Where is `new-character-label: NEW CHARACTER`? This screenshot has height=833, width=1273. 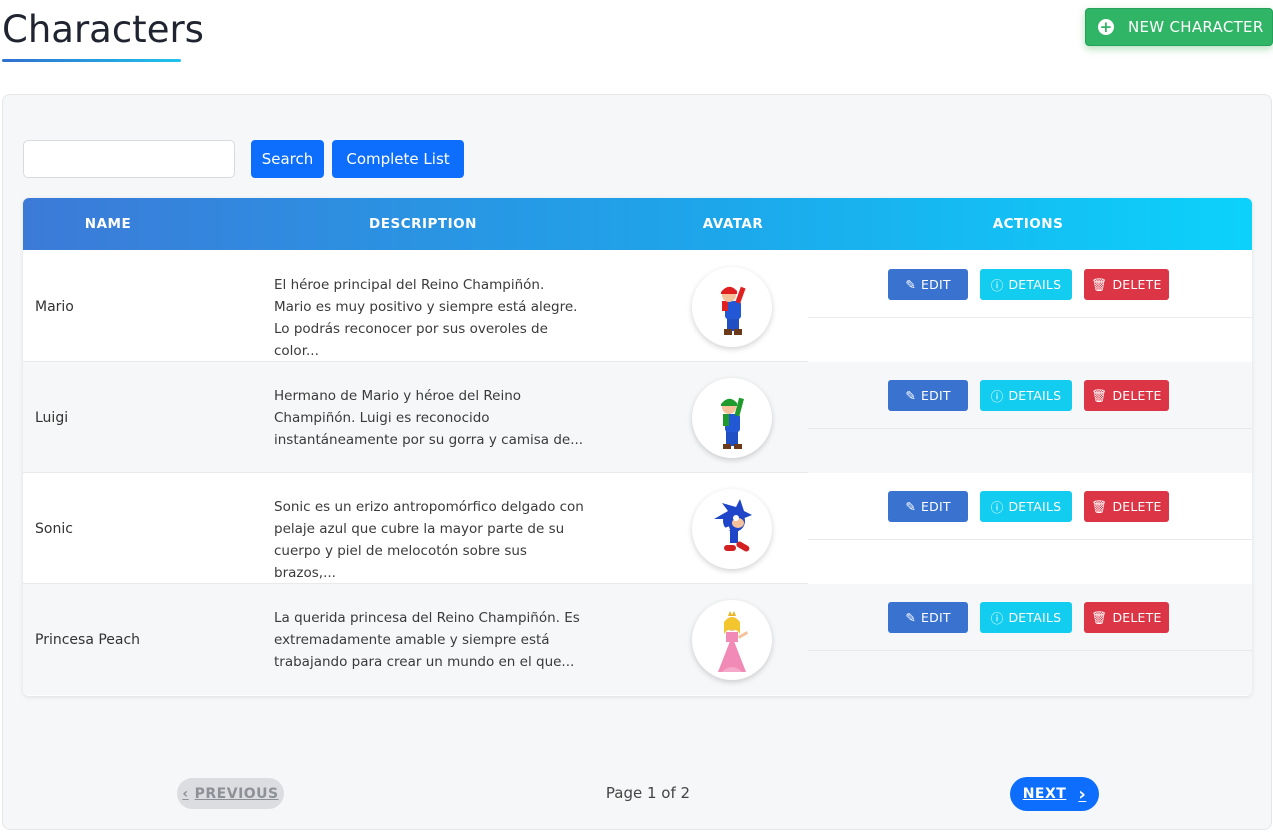 new-character-label: NEW CHARACTER is located at coordinates (1196, 27).